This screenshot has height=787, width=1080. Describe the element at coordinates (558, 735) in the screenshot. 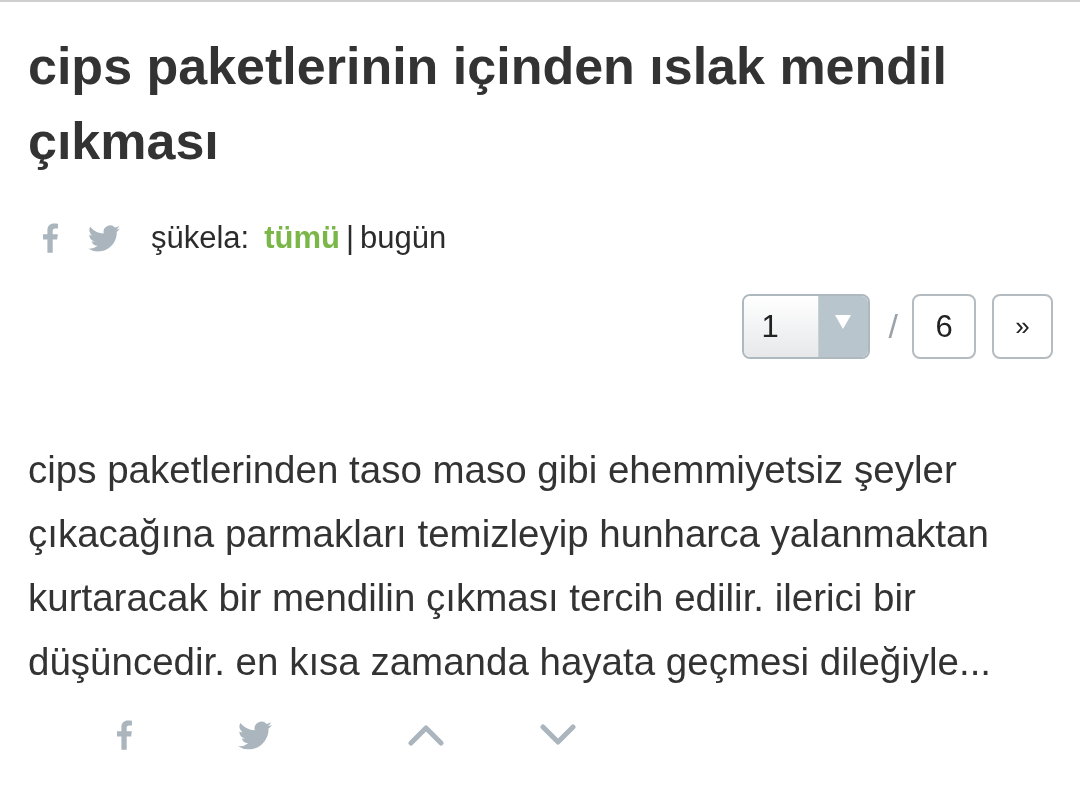

I see `chevron-down-icon` at that location.